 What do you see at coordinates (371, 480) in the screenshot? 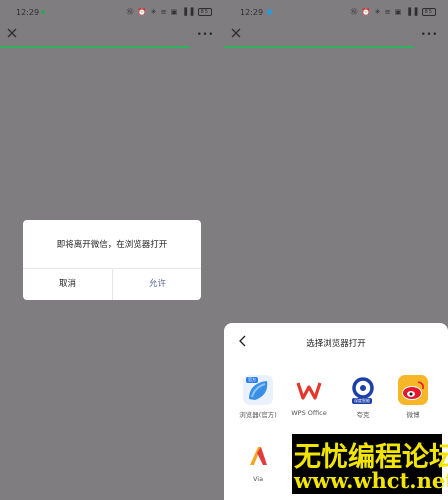
I see `watermark-url: www.whct.net` at bounding box center [371, 480].